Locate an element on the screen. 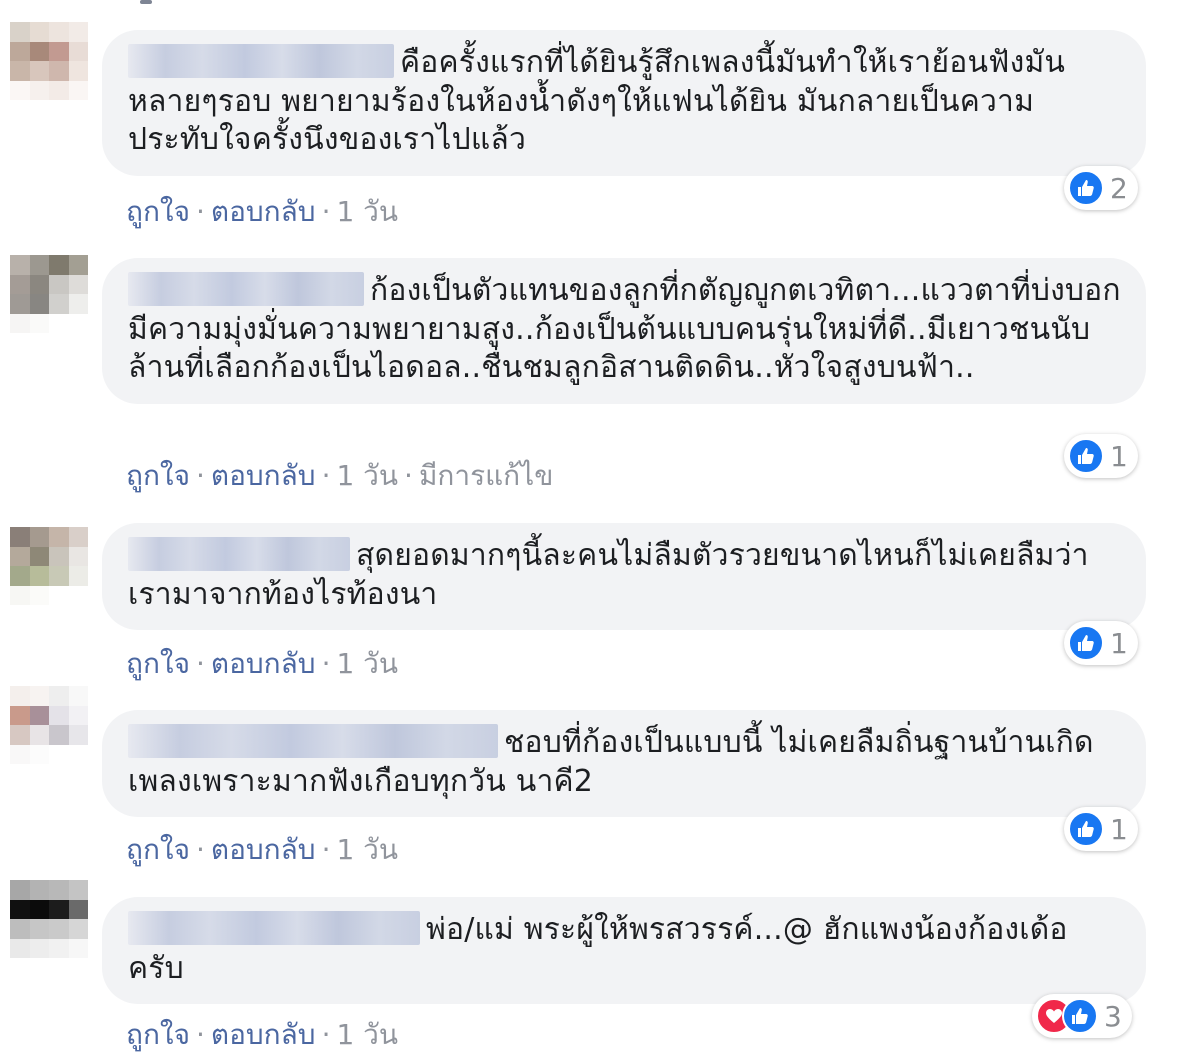  reaction-summary: 2 is located at coordinates (1101, 188).